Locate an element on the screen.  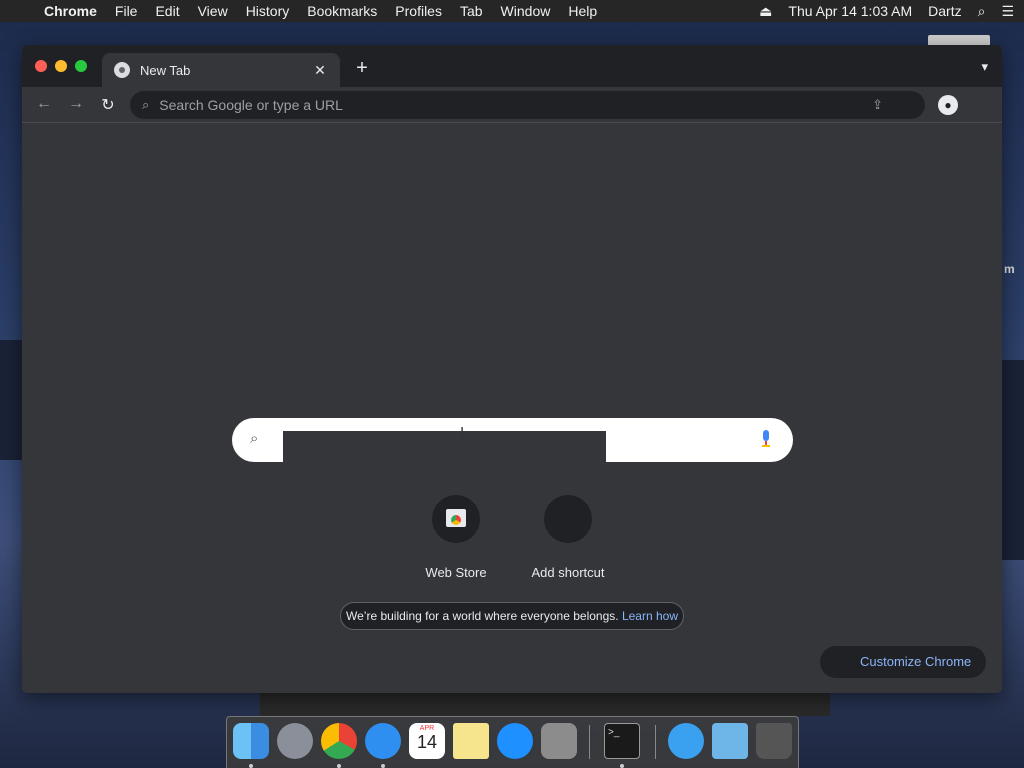
finder-icon is located at coordinates (251, 741).